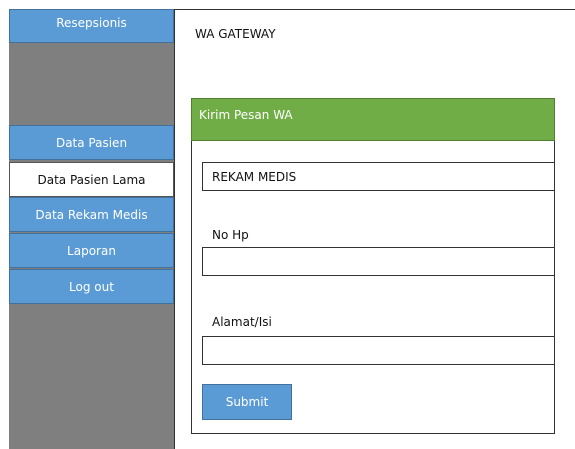 The height and width of the screenshot is (449, 575). What do you see at coordinates (91, 142) in the screenshot?
I see `sidebar-item-data-pasien: Data Pasien` at bounding box center [91, 142].